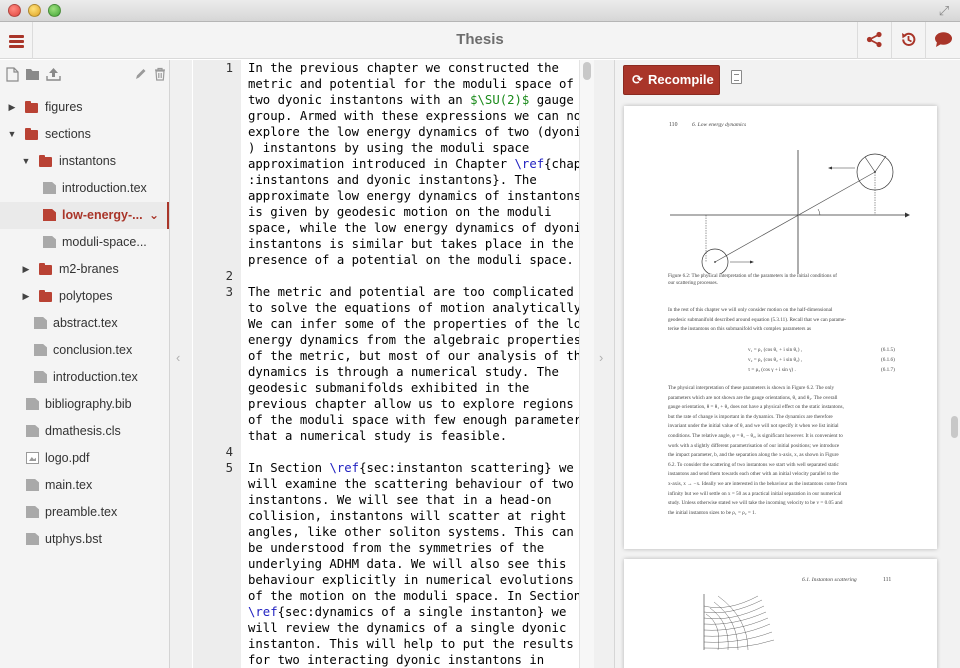 Image resolution: width=960 pixels, height=668 pixels. What do you see at coordinates (54, 10) in the screenshot?
I see `zoom-window-button` at bounding box center [54, 10].